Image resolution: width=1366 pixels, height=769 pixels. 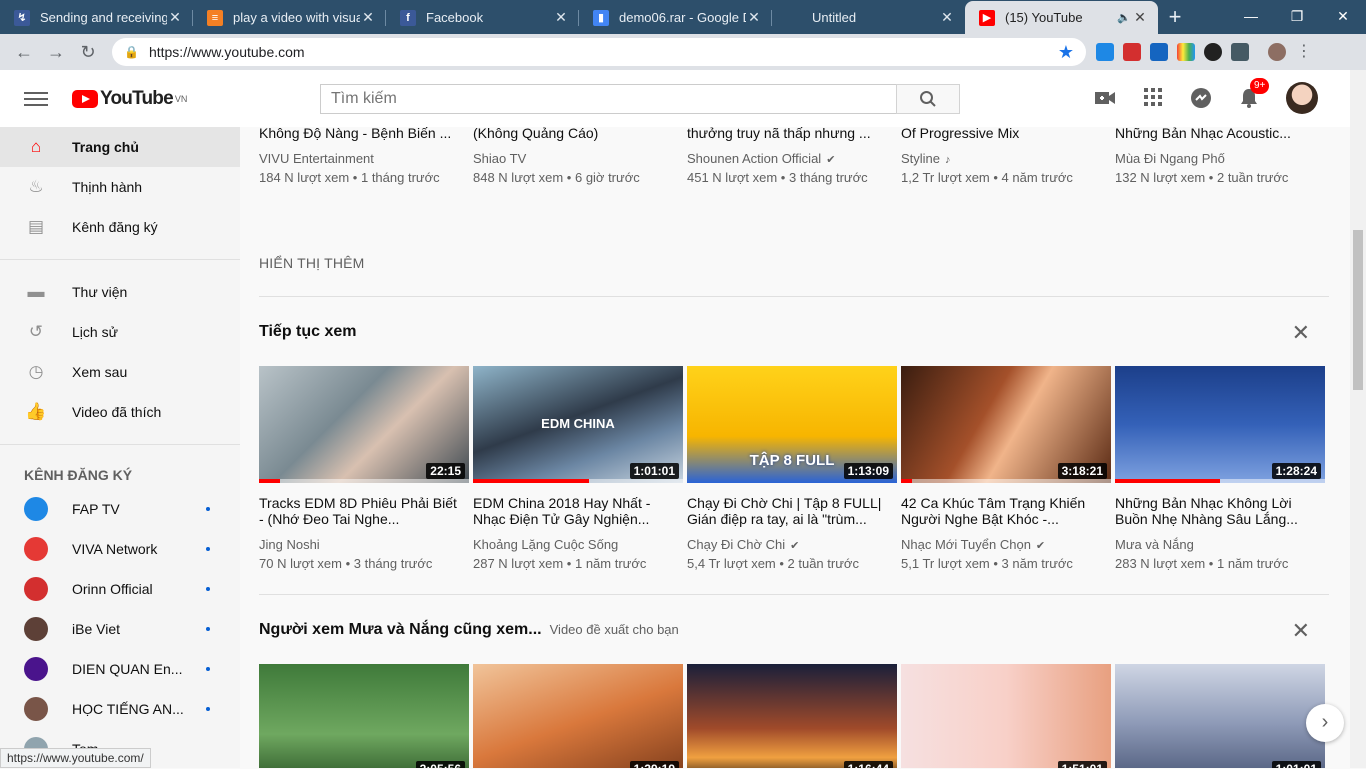 I want to click on channel-name: Mùa Đi Ngang Phố, so click(x=1170, y=158).